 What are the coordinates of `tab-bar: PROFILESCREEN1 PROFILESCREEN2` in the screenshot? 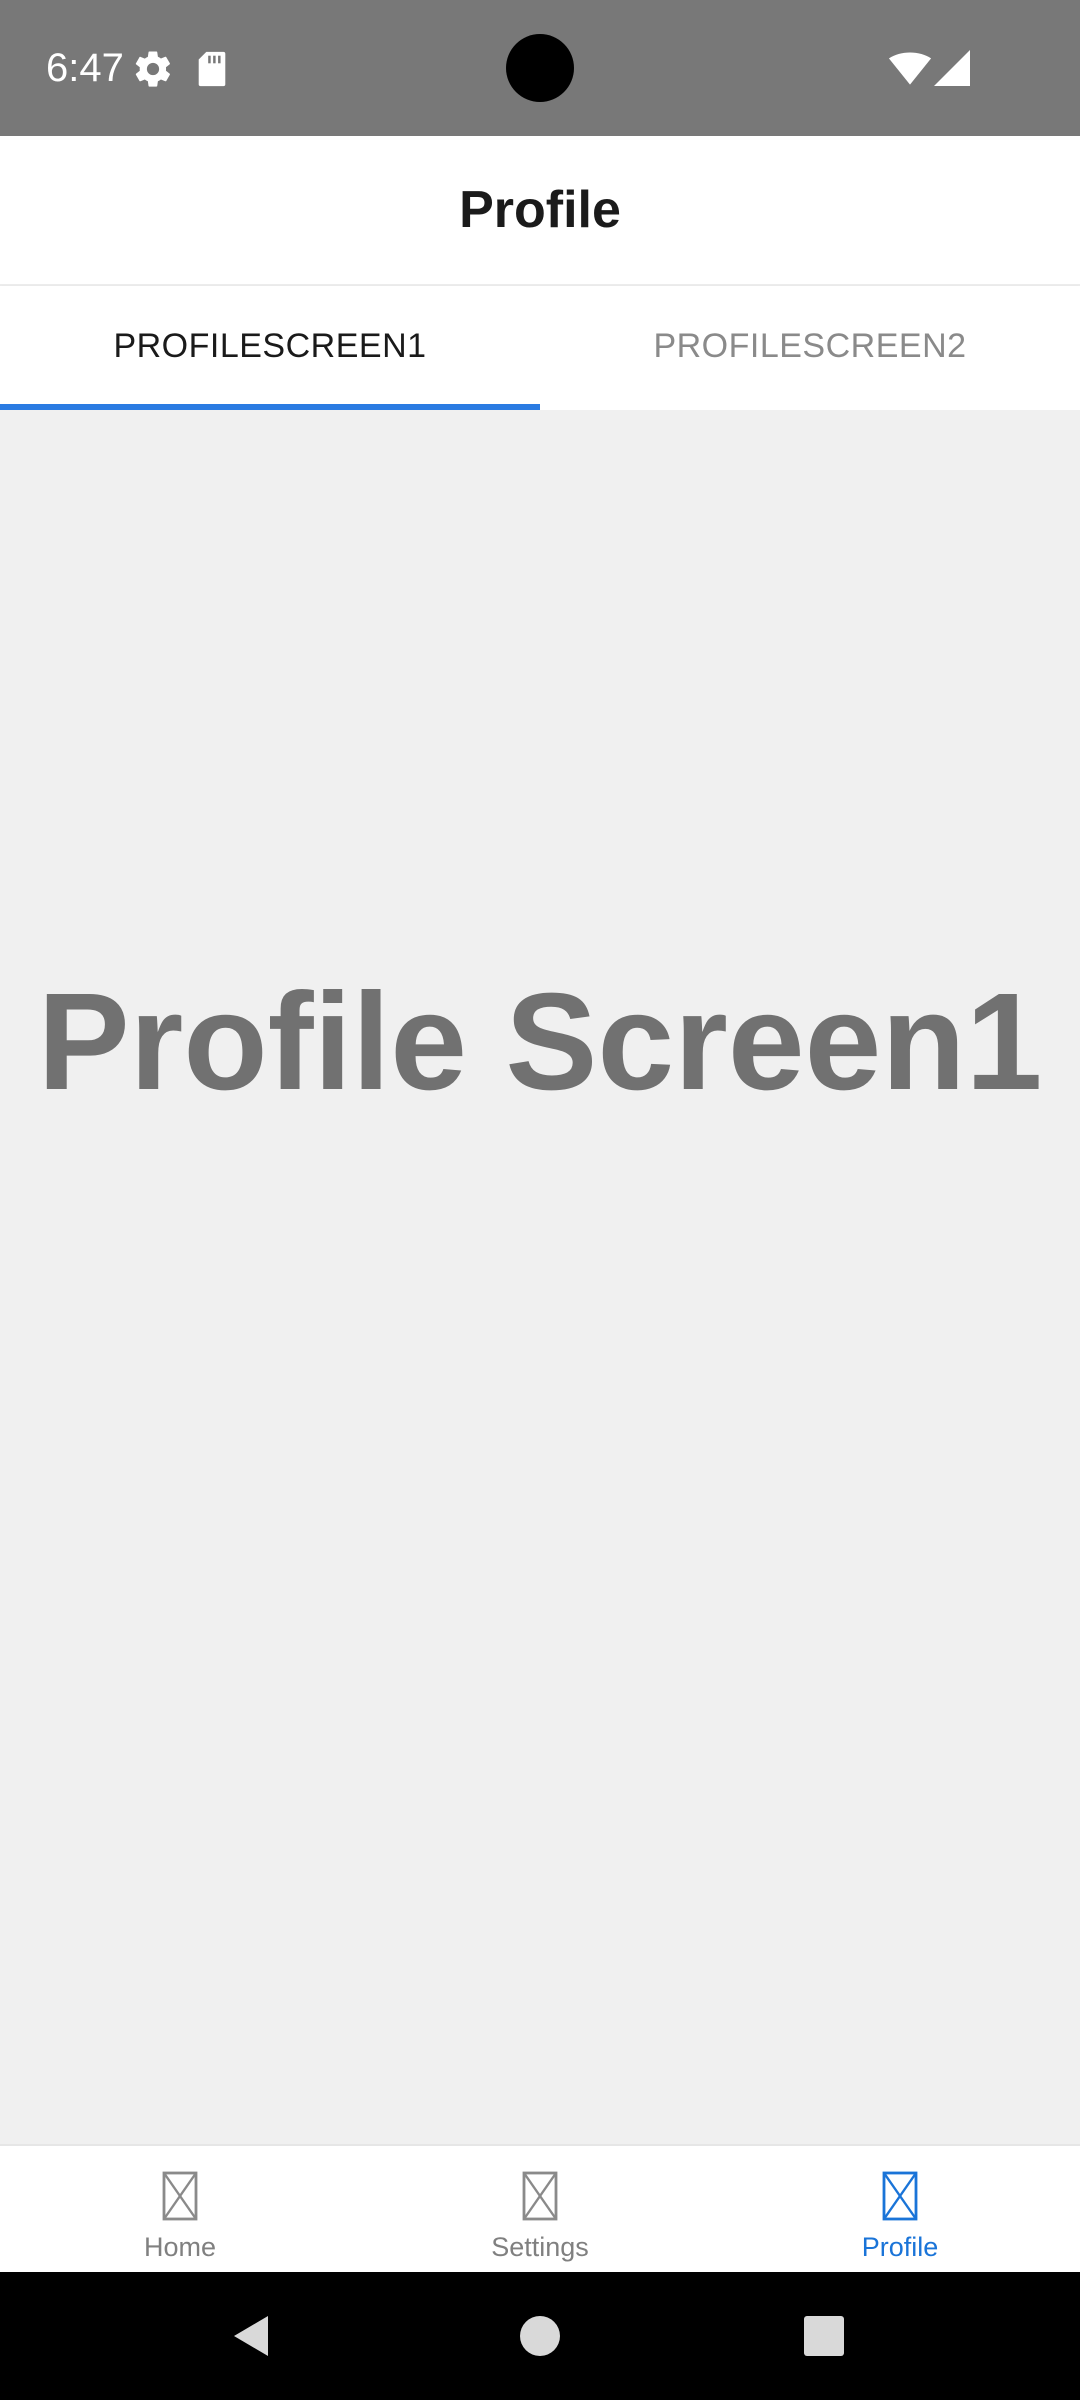 It's located at (540, 348).